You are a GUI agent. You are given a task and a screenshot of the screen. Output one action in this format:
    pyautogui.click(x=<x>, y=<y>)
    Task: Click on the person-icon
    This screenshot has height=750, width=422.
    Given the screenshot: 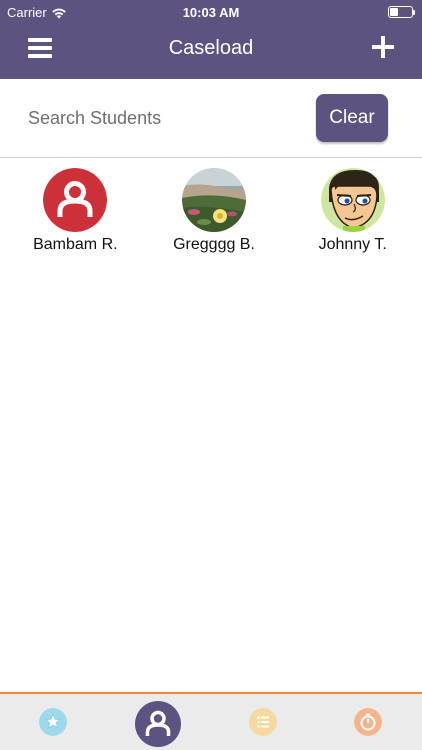 What is the action you would take?
    pyautogui.click(x=158, y=724)
    